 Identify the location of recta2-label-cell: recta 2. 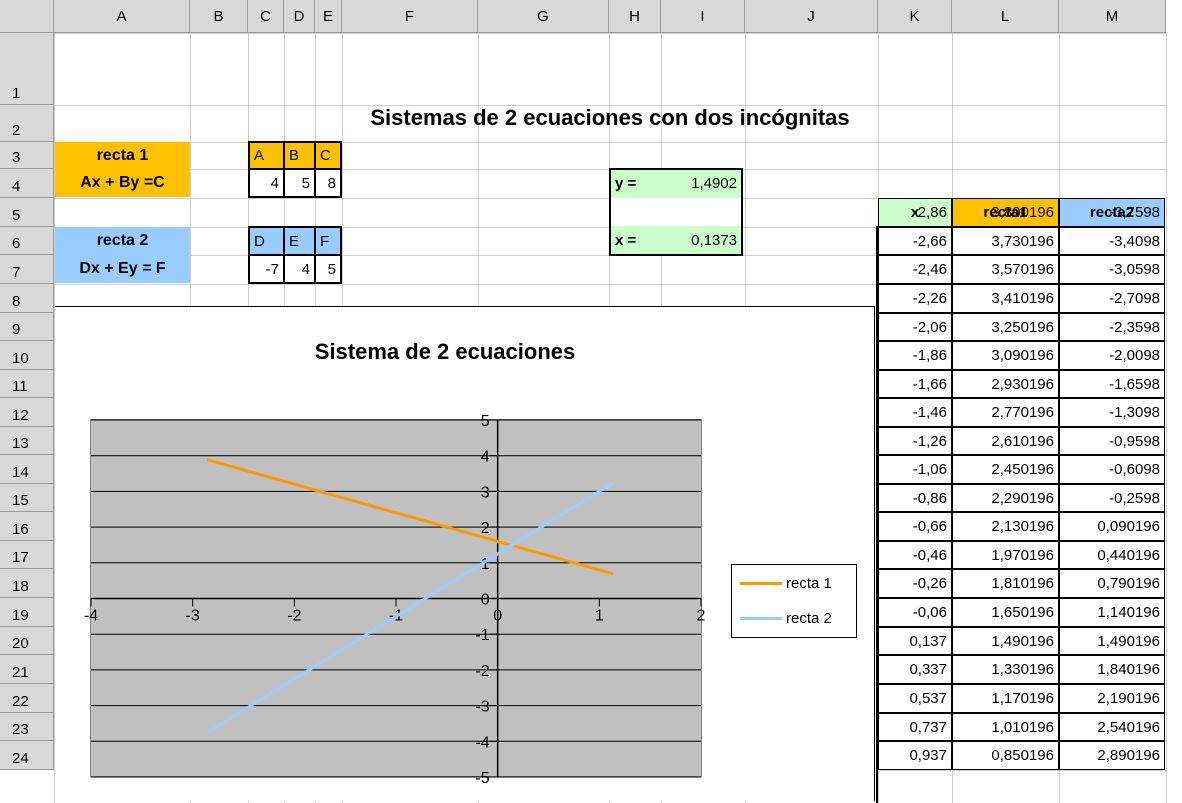
(122, 241).